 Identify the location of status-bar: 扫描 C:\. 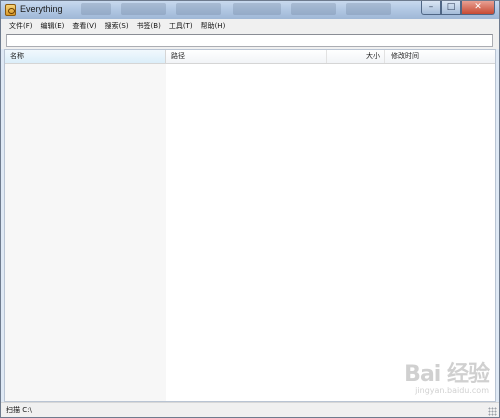
(250, 409).